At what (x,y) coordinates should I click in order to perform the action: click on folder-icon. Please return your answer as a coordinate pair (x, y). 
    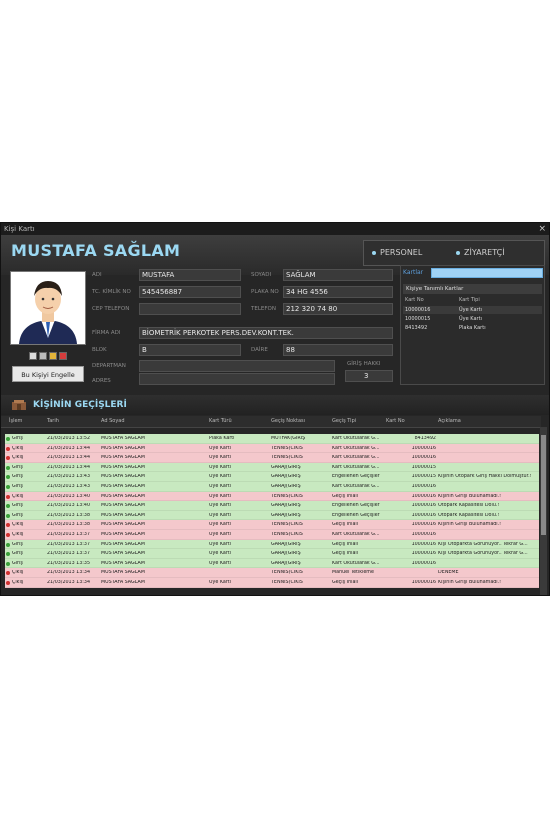
    Looking at the image, I should click on (53, 356).